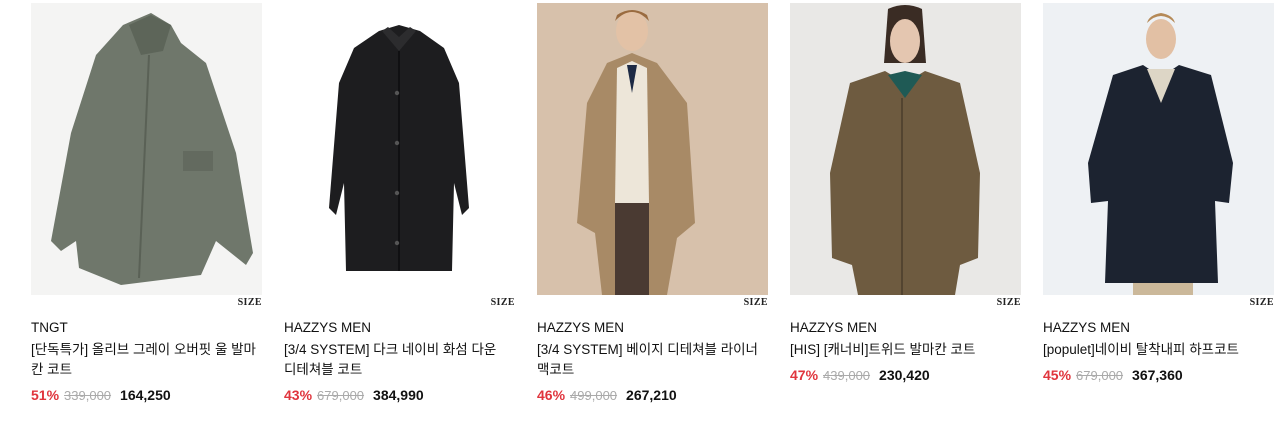 The width and height of the screenshot is (1284, 442). I want to click on discount-rate: 47%, so click(804, 375).